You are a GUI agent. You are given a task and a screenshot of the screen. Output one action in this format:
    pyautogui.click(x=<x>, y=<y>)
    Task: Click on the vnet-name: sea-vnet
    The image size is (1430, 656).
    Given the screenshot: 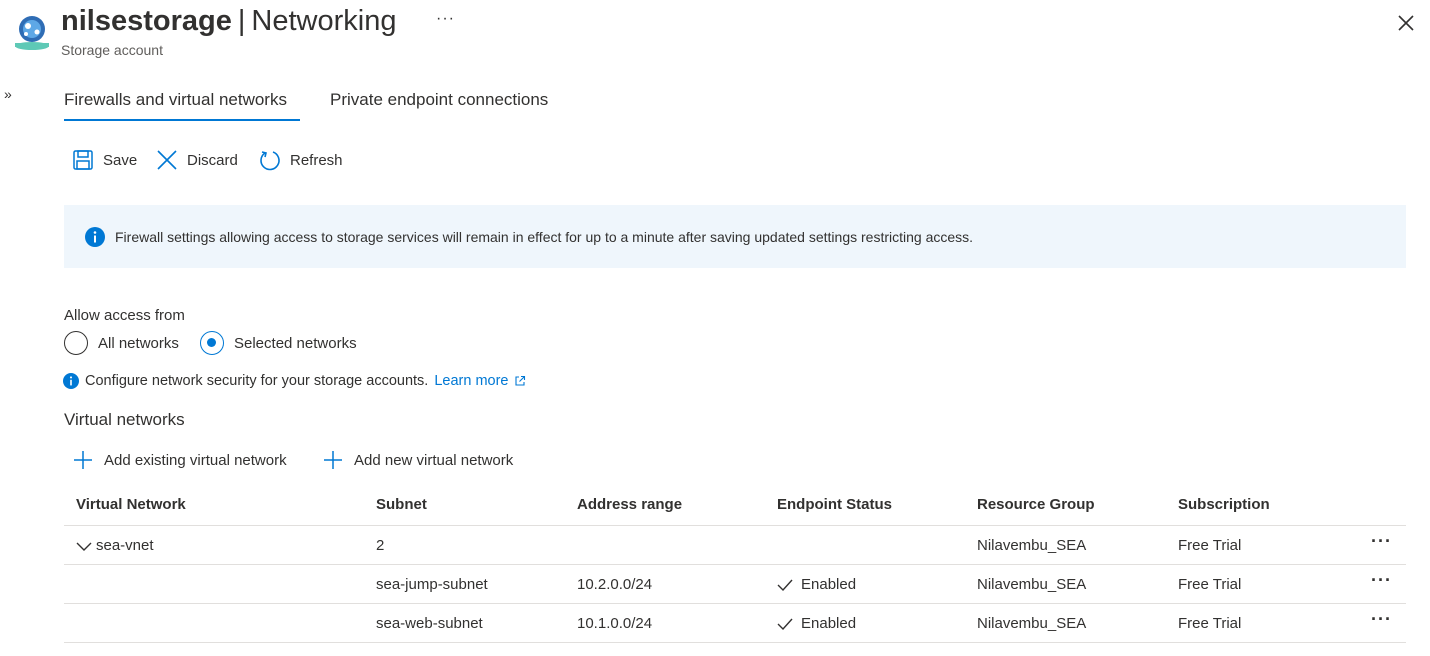 What is the action you would take?
    pyautogui.click(x=125, y=545)
    